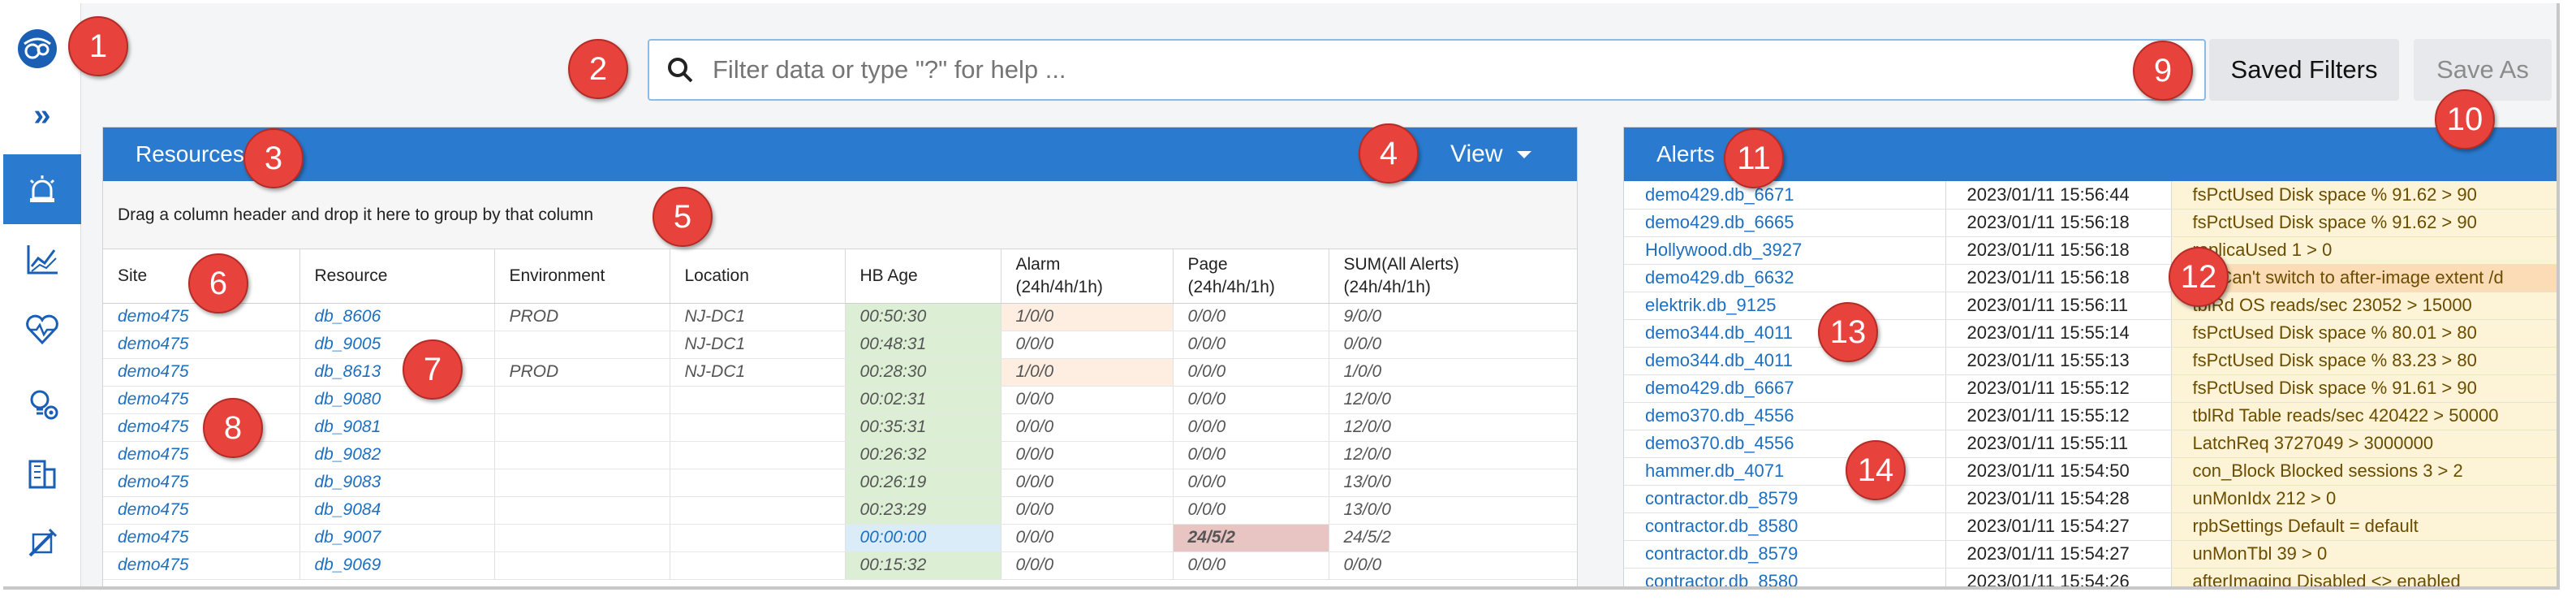 The width and height of the screenshot is (2576, 601). Describe the element at coordinates (397, 276) in the screenshot. I see `column-header-resource: Resource` at that location.